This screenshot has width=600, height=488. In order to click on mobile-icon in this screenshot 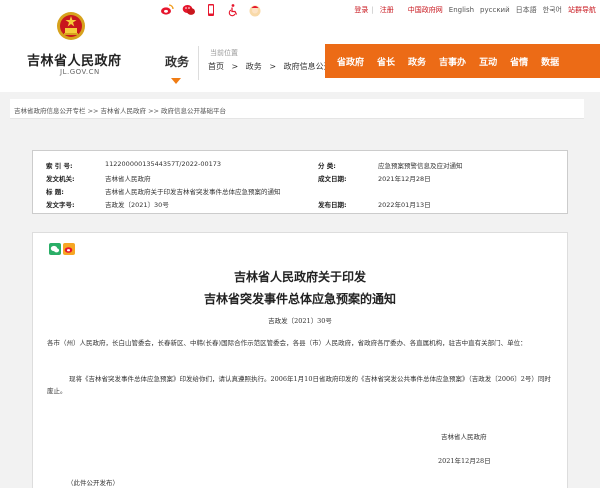, I will do `click(211, 10)`.